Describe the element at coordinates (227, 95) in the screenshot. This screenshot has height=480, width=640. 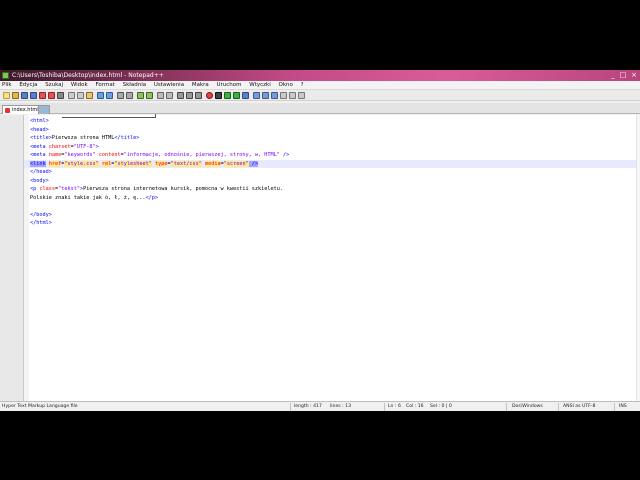
I see `play-macro-icon` at that location.